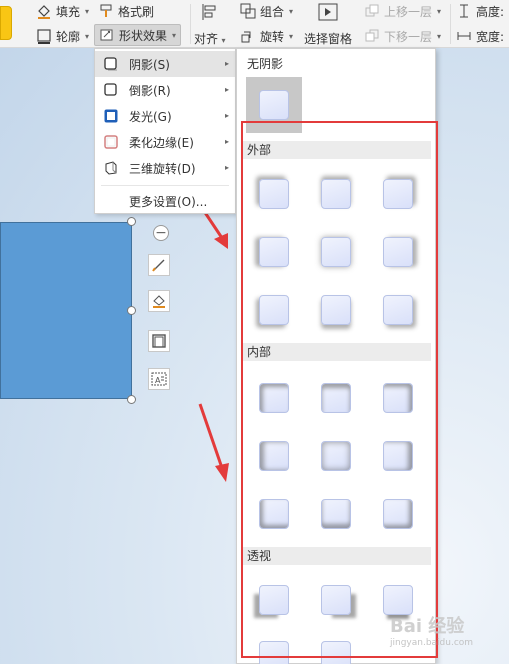 The width and height of the screenshot is (509, 664). I want to click on outline-button: 轮廓 ▾, so click(62, 36).